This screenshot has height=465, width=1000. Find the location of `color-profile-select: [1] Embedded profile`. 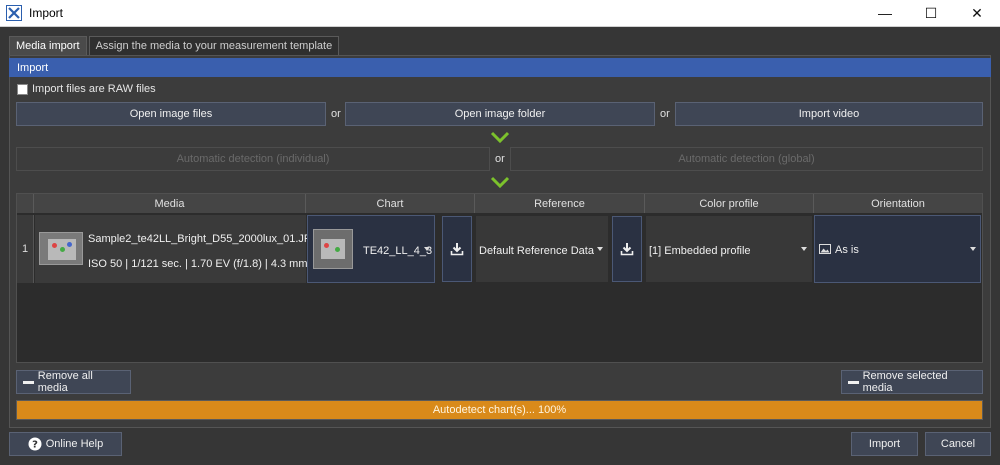

color-profile-select: [1] Embedded profile is located at coordinates (729, 249).